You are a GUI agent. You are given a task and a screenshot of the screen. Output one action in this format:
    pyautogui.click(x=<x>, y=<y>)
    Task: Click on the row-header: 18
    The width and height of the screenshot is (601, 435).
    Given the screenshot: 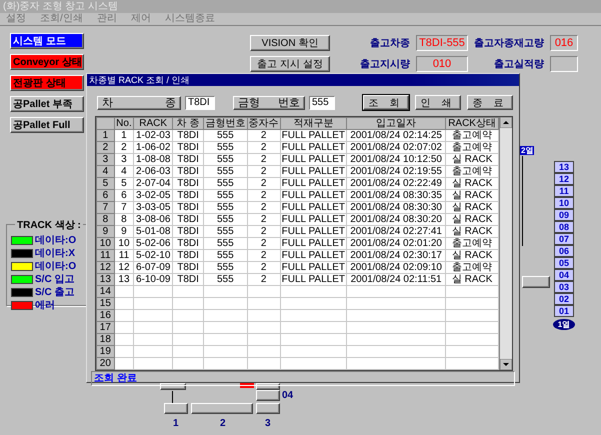 What is the action you would take?
    pyautogui.click(x=105, y=340)
    